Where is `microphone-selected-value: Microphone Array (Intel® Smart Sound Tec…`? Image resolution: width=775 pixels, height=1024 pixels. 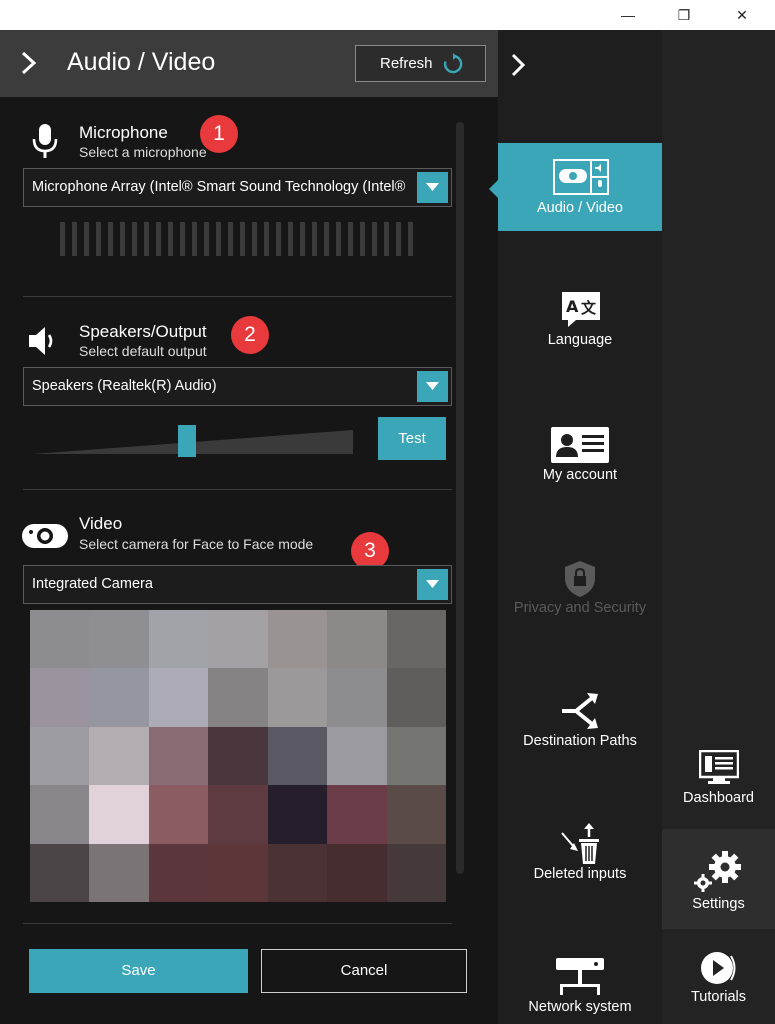
microphone-selected-value: Microphone Array (Intel® Smart Sound Tec… is located at coordinates (219, 187).